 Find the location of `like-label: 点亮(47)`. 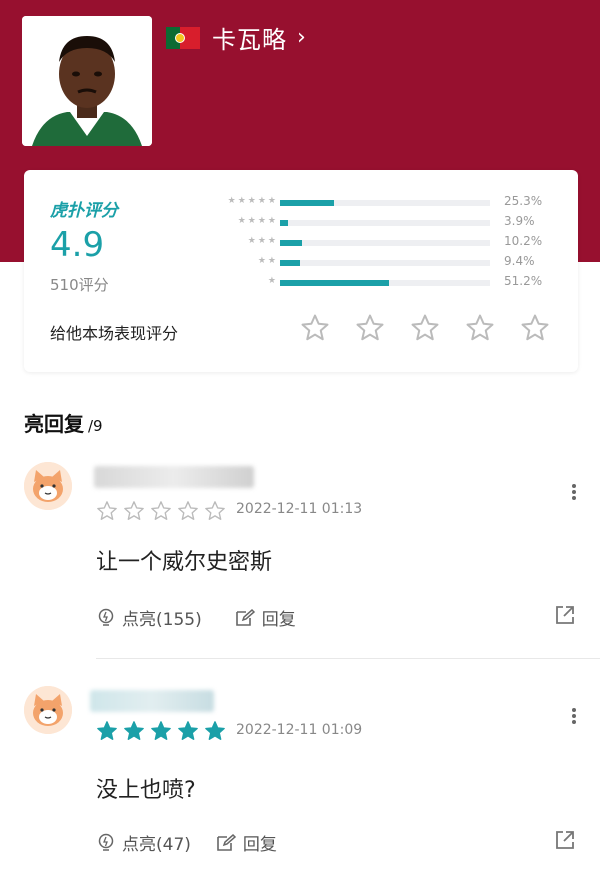

like-label: 点亮(47) is located at coordinates (156, 845).